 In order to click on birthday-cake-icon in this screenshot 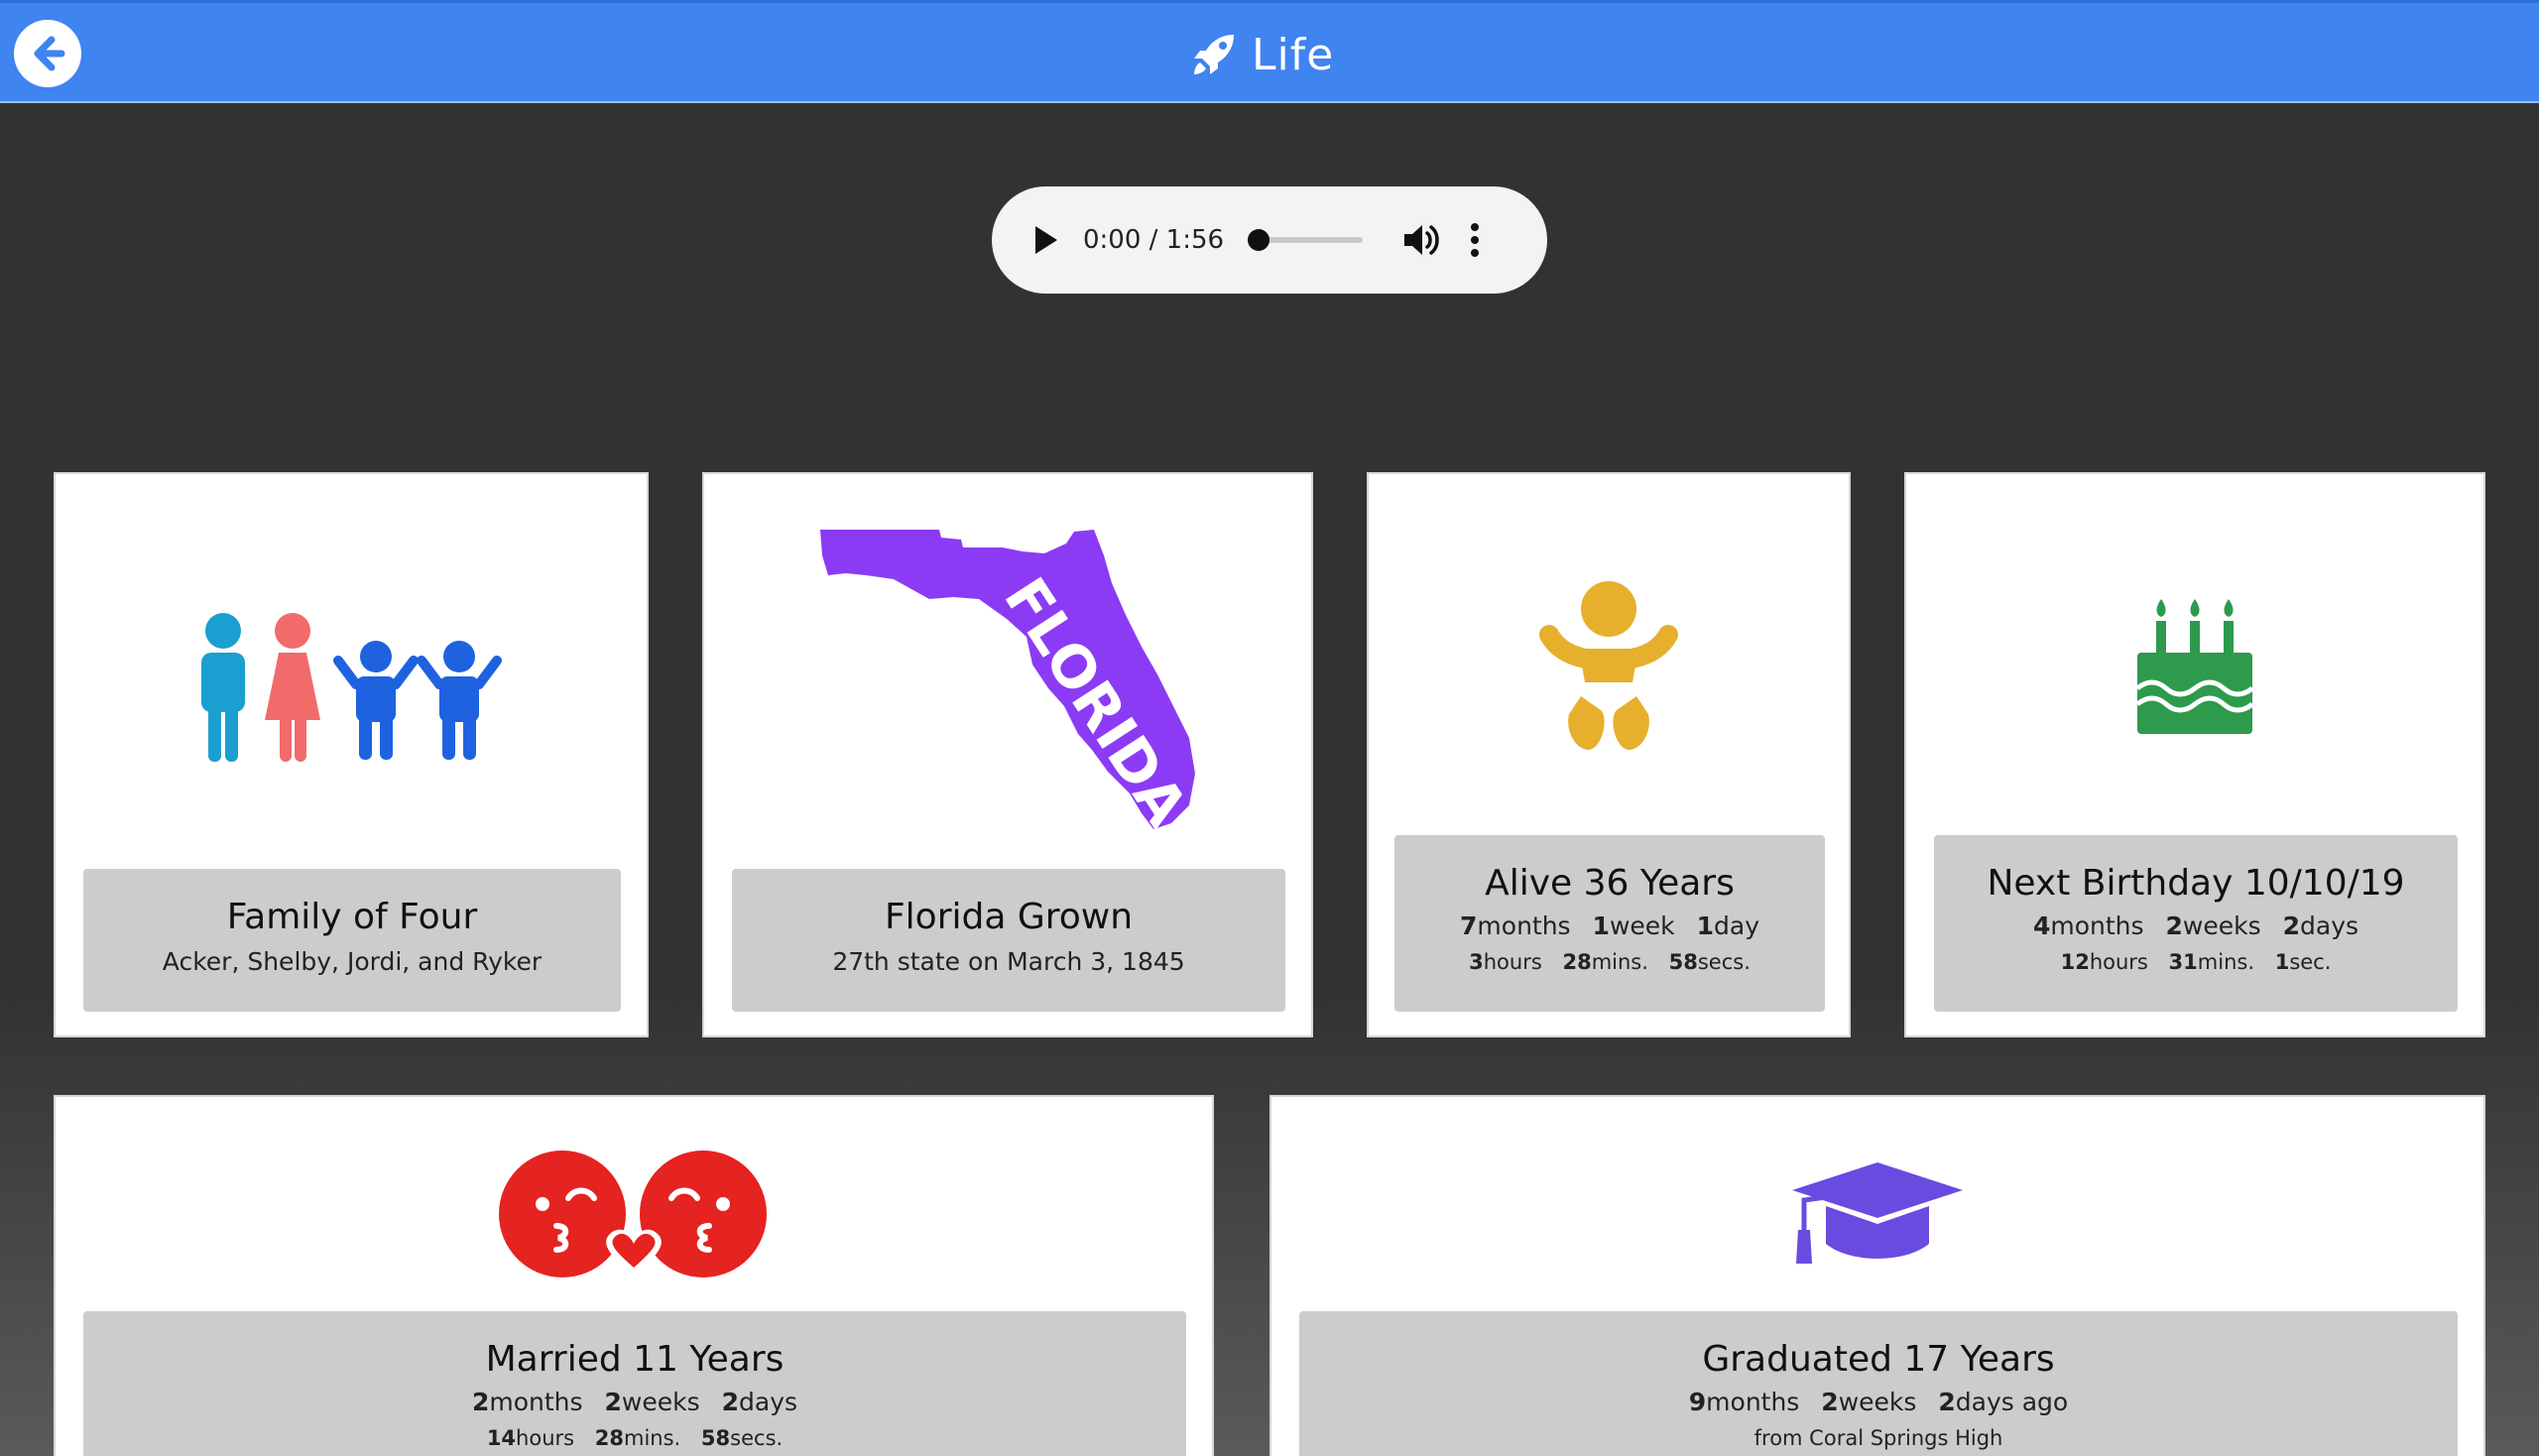, I will do `click(2195, 666)`.